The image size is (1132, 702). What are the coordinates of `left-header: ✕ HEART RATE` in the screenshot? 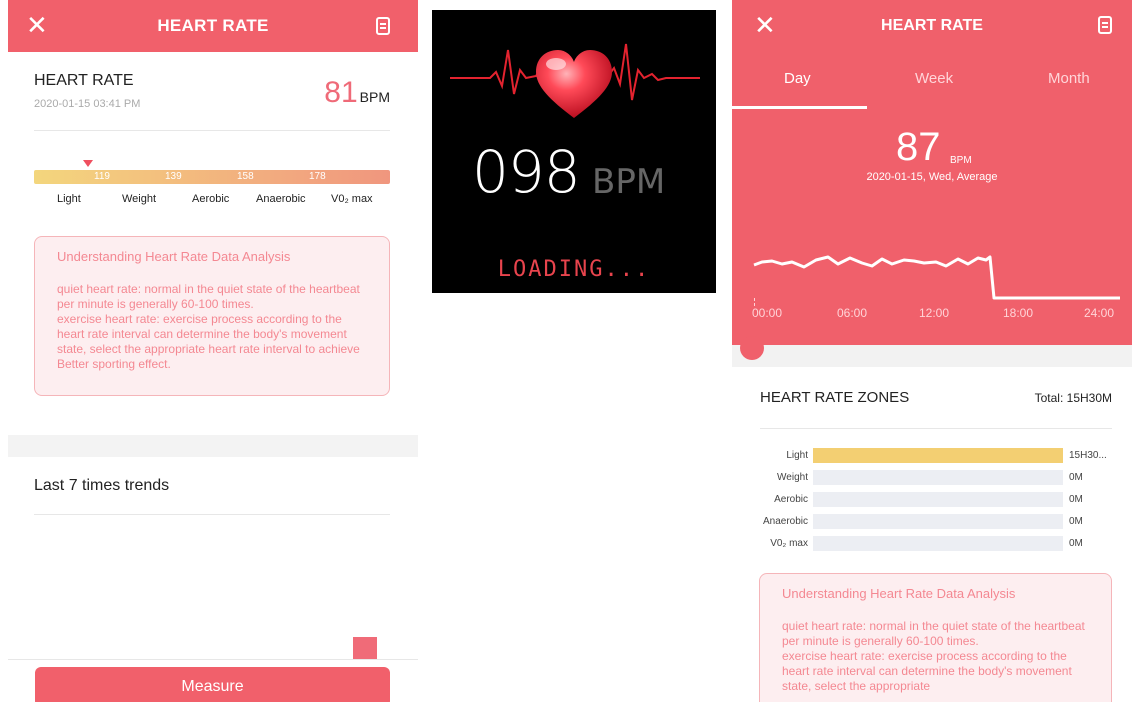 It's located at (213, 26).